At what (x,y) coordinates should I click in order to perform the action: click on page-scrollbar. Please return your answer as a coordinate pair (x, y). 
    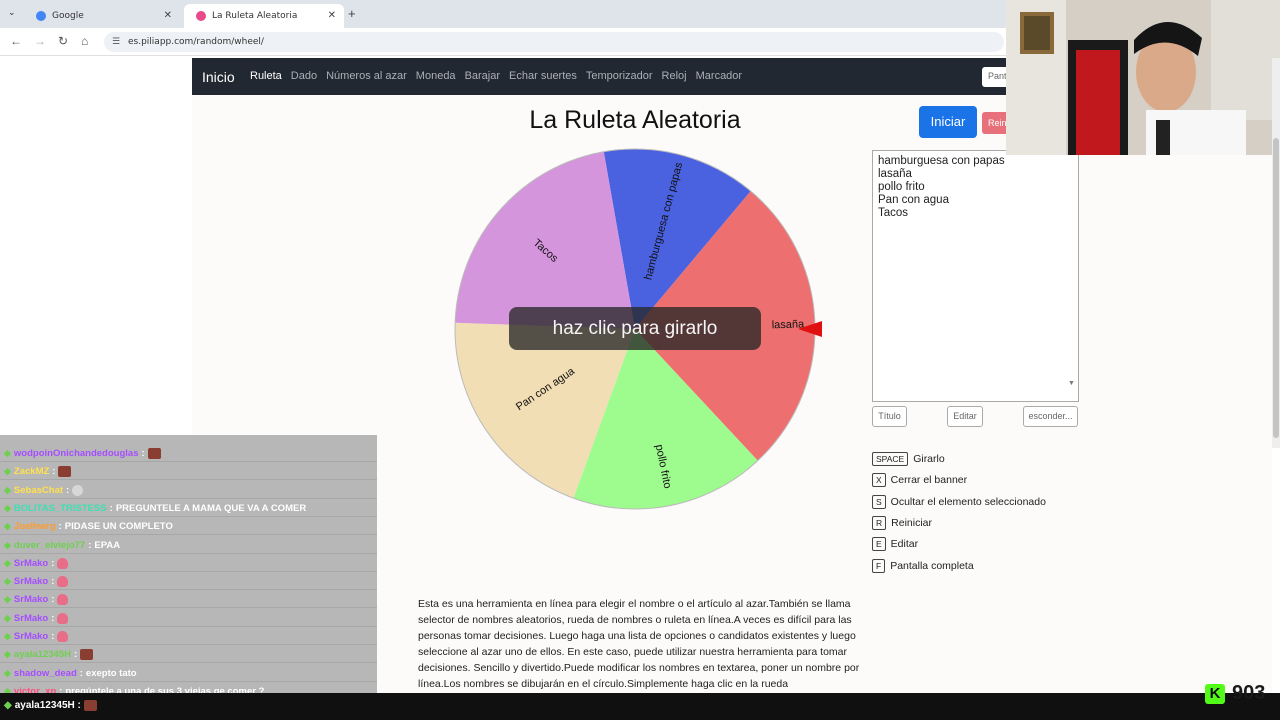
    Looking at the image, I should click on (1276, 253).